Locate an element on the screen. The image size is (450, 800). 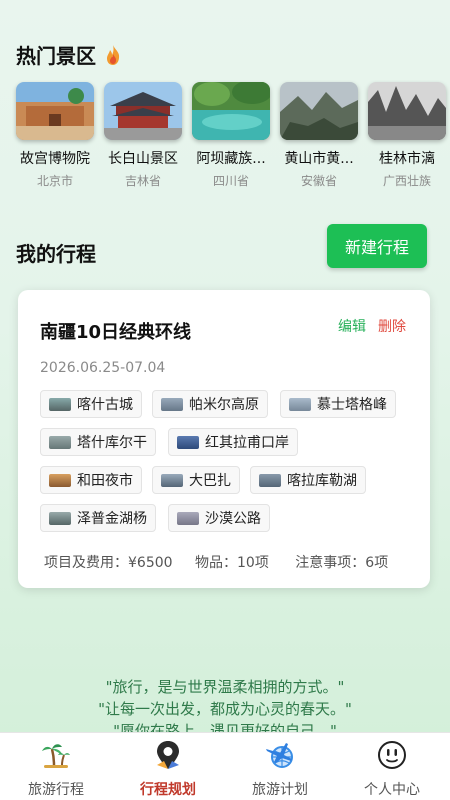
quote-line: "旅行，是与世界温柔相拥的方式。" is located at coordinates (225, 687).